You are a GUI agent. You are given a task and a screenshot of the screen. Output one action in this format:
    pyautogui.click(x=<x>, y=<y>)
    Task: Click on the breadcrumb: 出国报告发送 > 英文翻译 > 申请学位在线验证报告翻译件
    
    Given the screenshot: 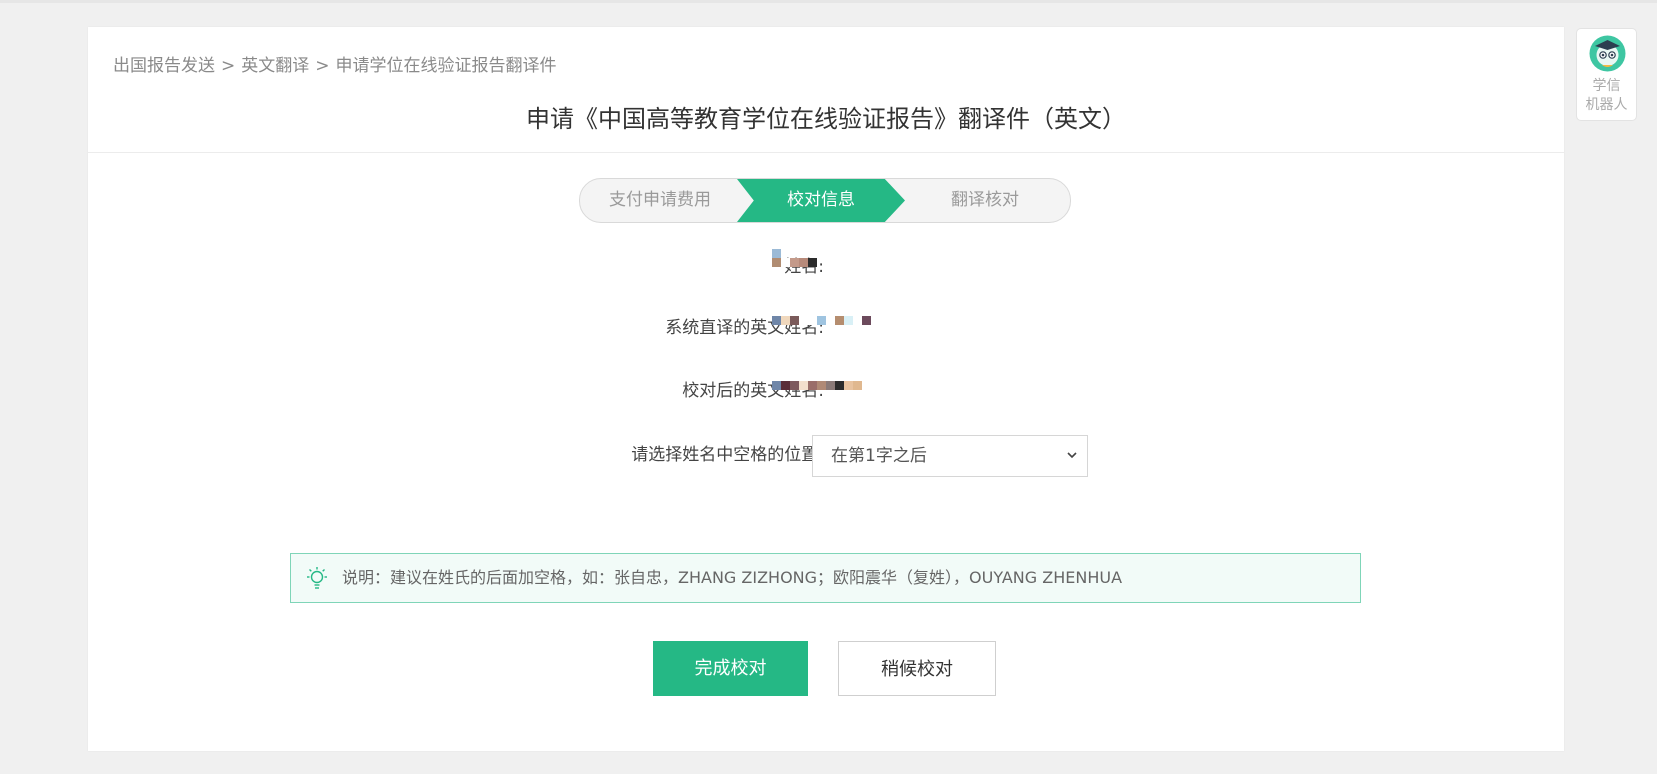 What is the action you would take?
    pyautogui.click(x=335, y=63)
    